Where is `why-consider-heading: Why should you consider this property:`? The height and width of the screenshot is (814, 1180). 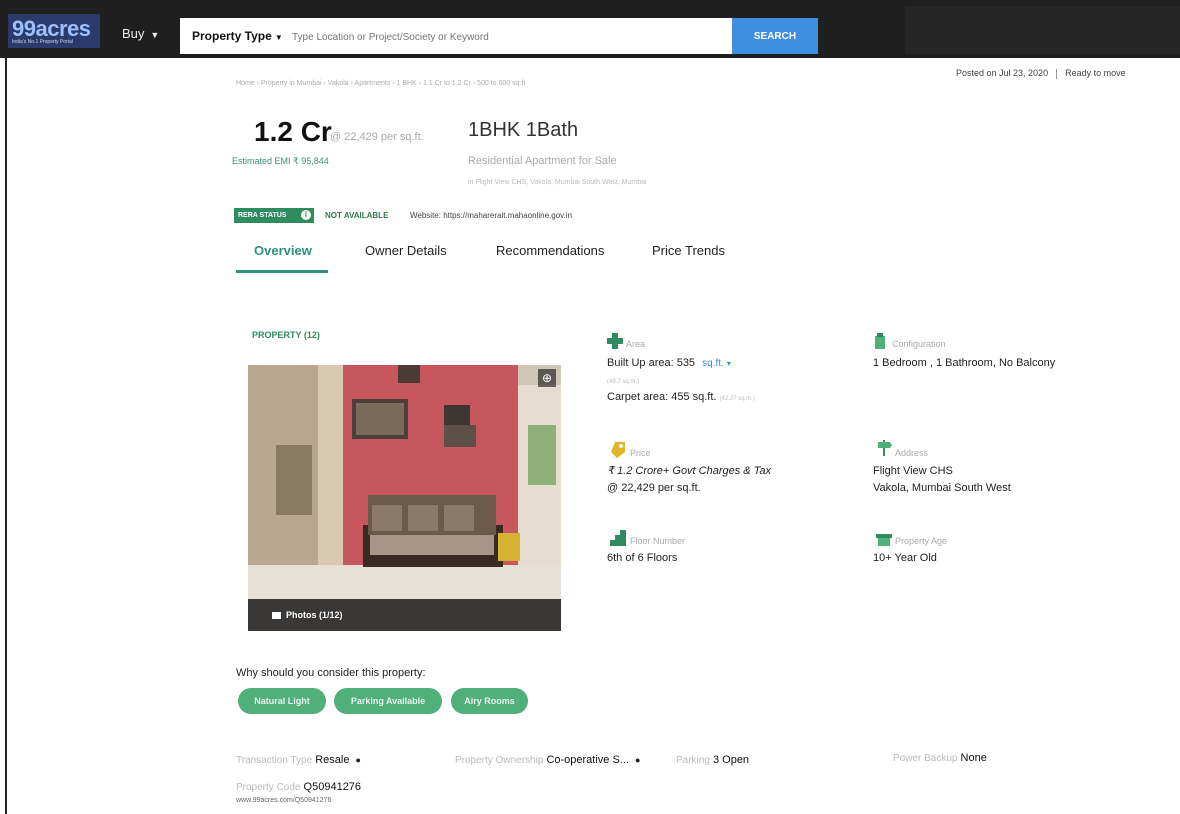
why-consider-heading: Why should you consider this property: is located at coordinates (331, 673).